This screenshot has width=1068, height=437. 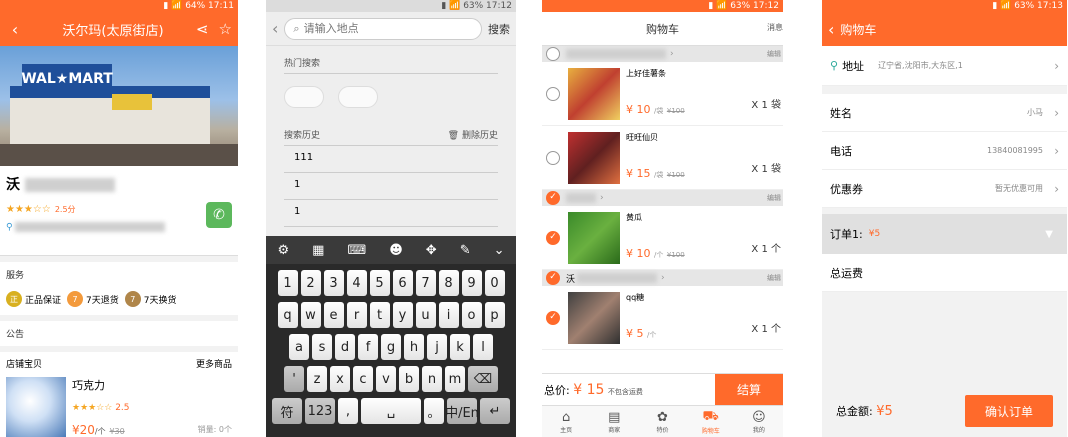 What do you see at coordinates (356, 283) in the screenshot?
I see `keyboard-key: 4` at bounding box center [356, 283].